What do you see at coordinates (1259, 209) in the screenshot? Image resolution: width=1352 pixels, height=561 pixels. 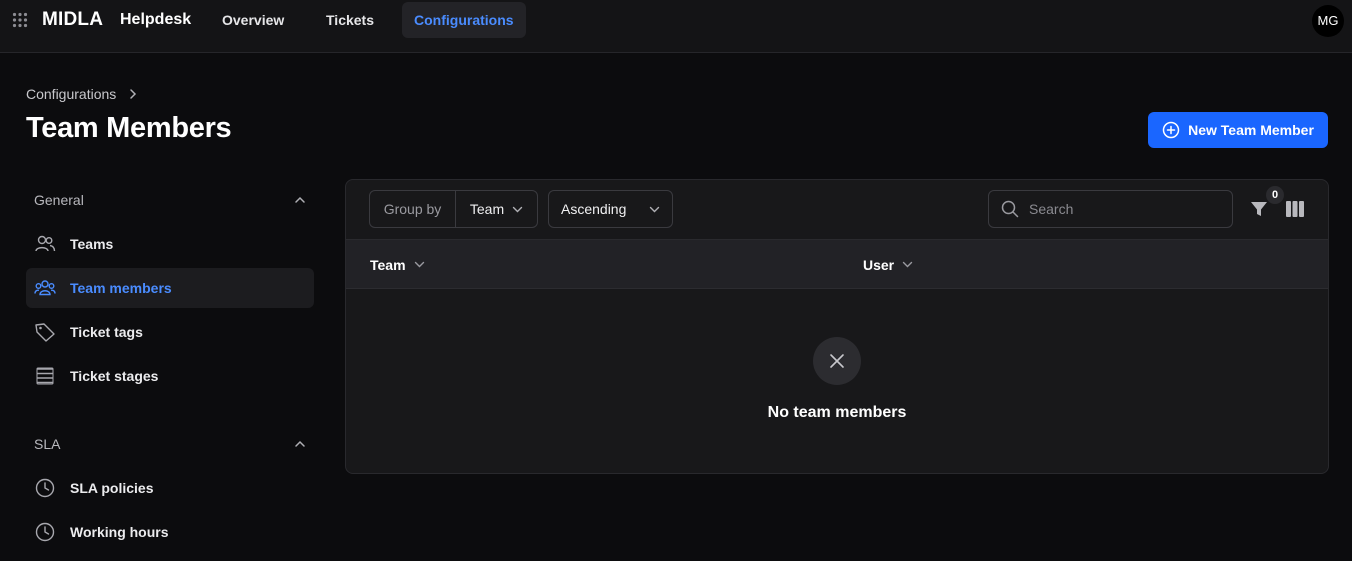 I see `filter-icon` at bounding box center [1259, 209].